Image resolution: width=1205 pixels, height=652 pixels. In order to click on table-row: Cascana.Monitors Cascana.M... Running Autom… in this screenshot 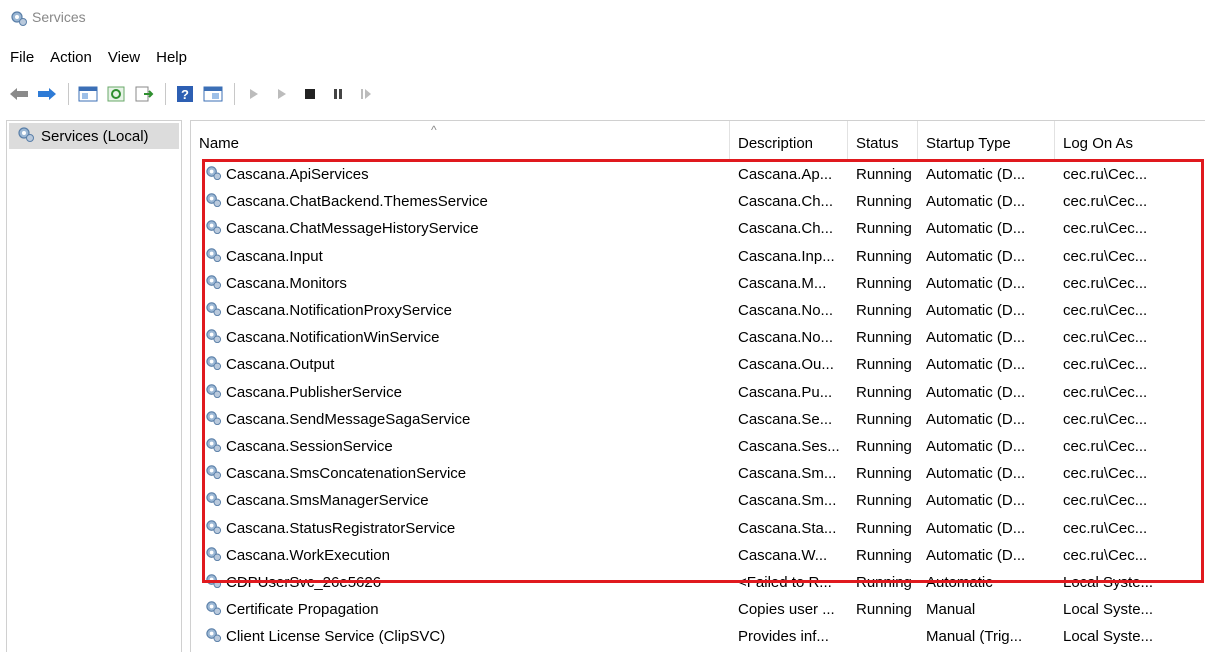, I will do `click(698, 283)`.